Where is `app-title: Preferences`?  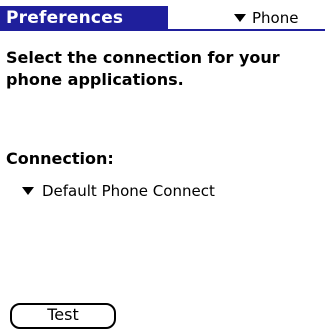 app-title: Preferences is located at coordinates (84, 18).